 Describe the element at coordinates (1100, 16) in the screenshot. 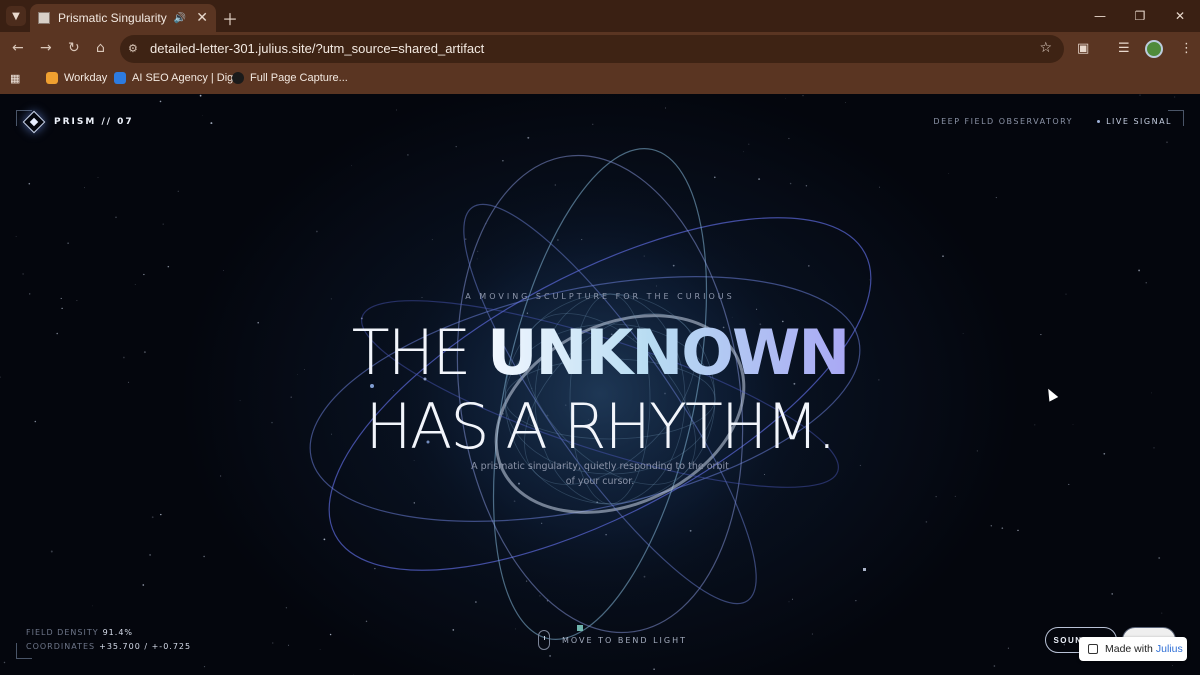

I see `minimize-icon: —` at that location.